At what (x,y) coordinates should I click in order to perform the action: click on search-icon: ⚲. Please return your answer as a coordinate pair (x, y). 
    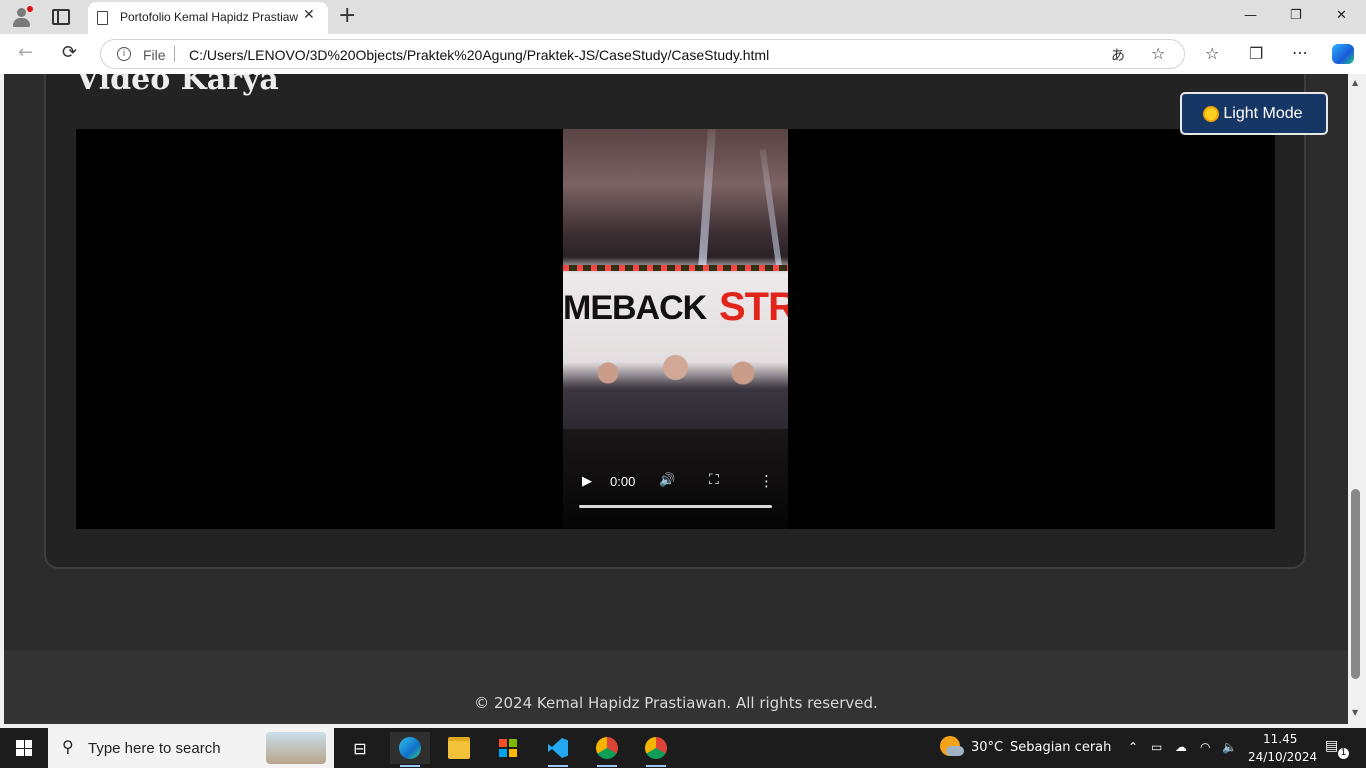
    Looking at the image, I should click on (68, 746).